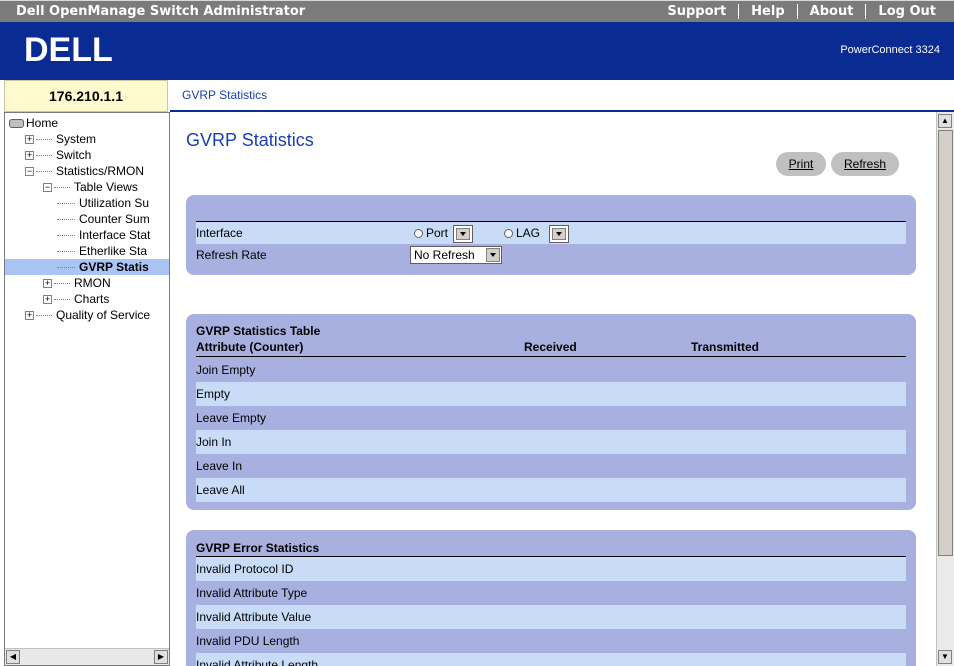 Image resolution: width=954 pixels, height=666 pixels. I want to click on page-title: GVRP Statistics, so click(250, 140).